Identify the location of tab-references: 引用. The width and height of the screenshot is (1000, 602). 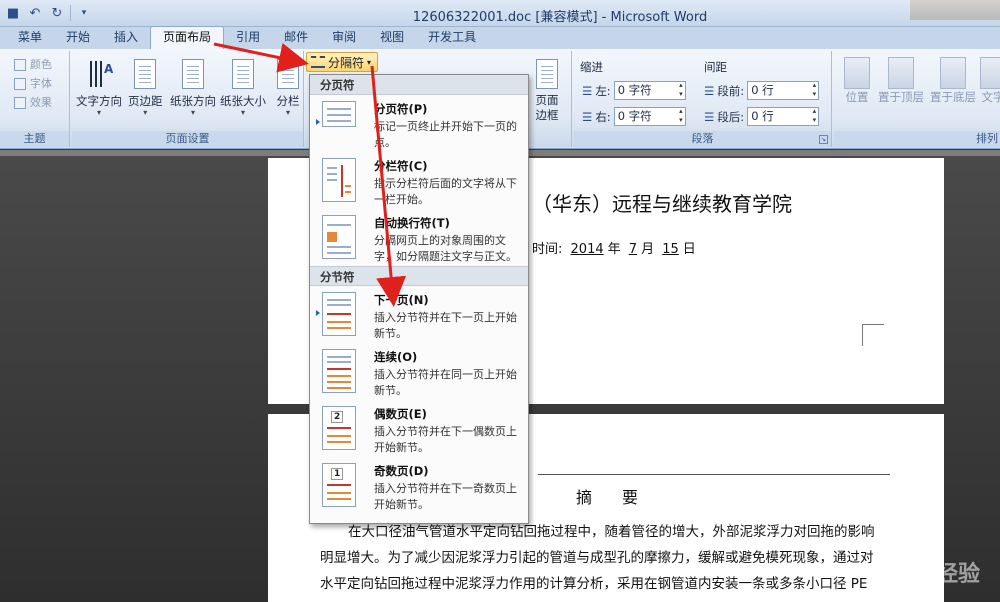
(248, 38).